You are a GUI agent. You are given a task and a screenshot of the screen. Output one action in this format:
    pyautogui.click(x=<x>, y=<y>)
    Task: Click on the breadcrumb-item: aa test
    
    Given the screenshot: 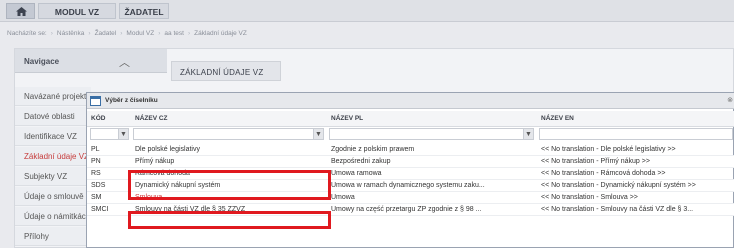 What is the action you would take?
    pyautogui.click(x=174, y=33)
    